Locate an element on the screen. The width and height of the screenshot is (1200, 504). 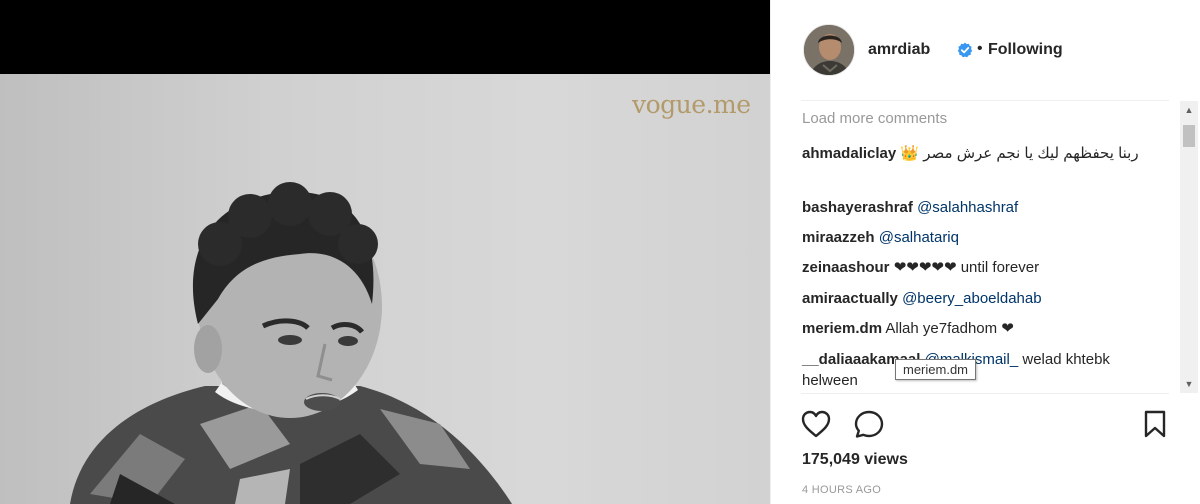
comment-icon is located at coordinates (869, 424).